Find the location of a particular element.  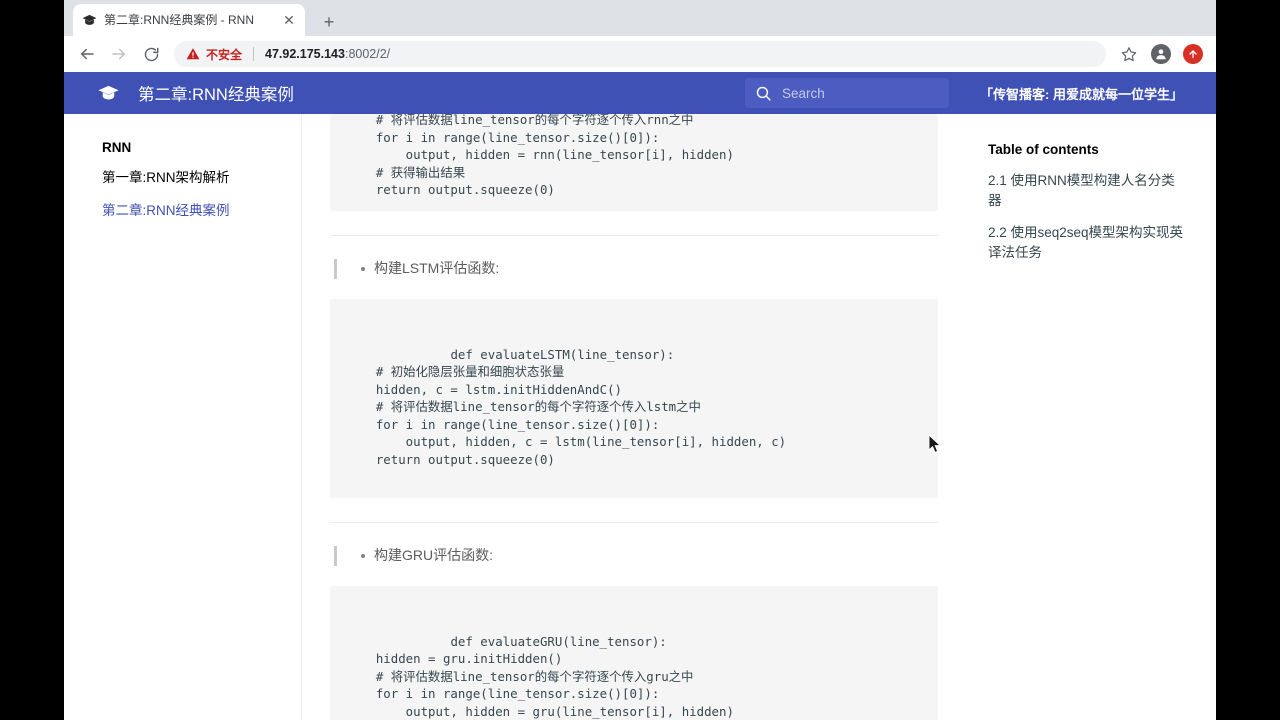

heading-lstm-row: 构建LSTM评估函数: is located at coordinates (634, 268).